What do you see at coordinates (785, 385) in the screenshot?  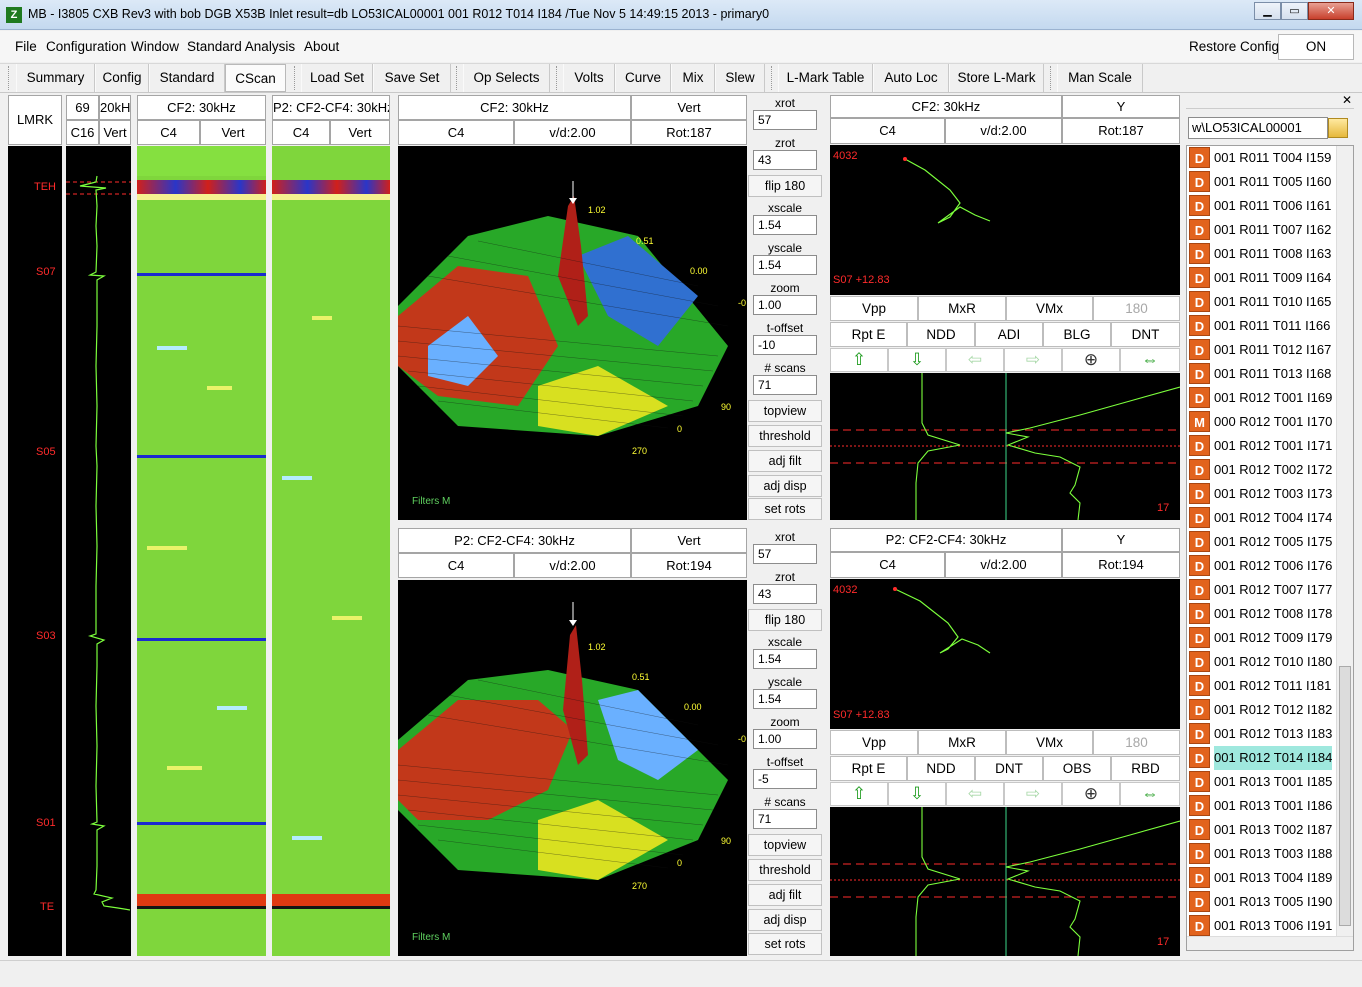 I see `scans-input: 71` at bounding box center [785, 385].